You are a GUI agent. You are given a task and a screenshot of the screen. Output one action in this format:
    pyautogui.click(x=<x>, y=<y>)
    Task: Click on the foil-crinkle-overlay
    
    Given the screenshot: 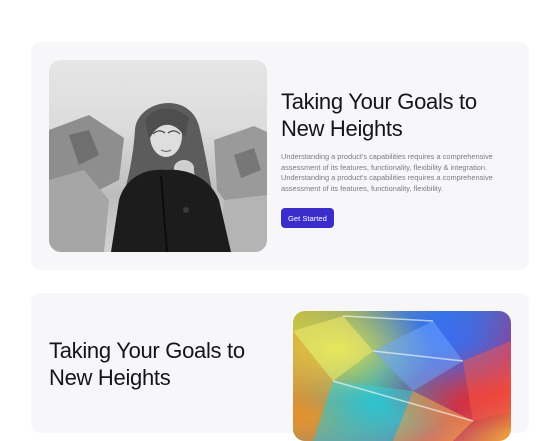 What is the action you would take?
    pyautogui.click(x=402, y=378)
    